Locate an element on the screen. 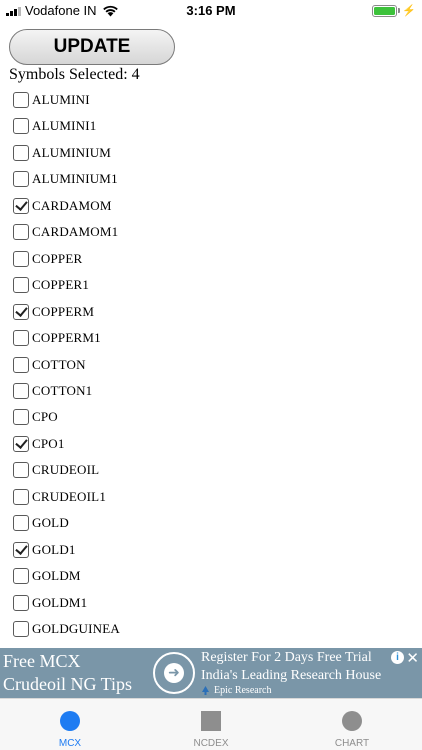  symbol-label: ALUMINIUM1 is located at coordinates (75, 179).